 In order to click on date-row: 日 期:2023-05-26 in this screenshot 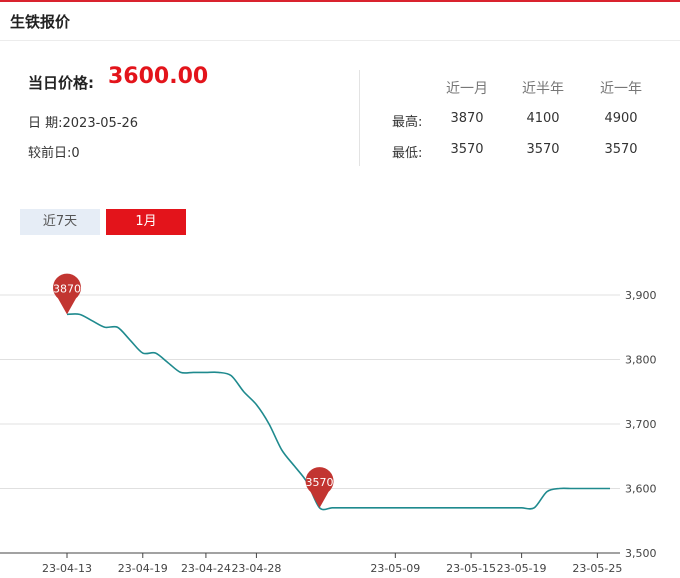, I will do `click(83, 121)`.